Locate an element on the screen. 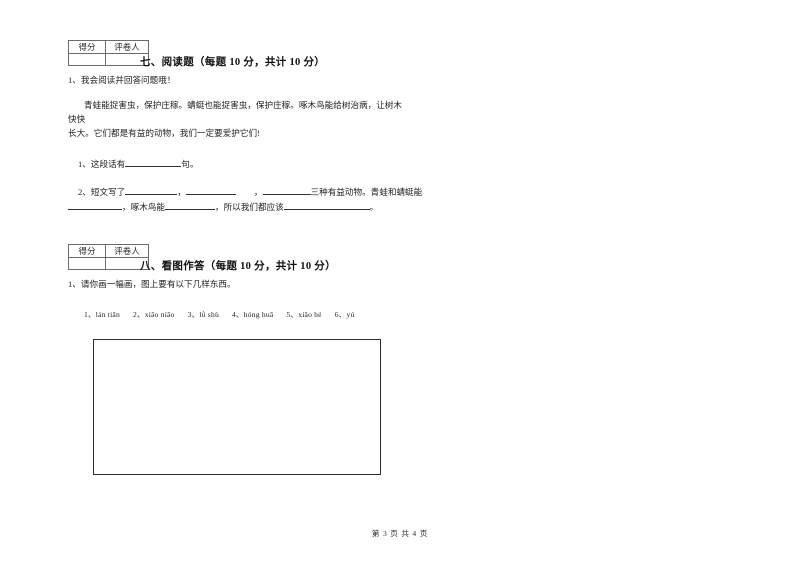 The height and width of the screenshot is (565, 800). question-1-prefix: 1、这段话有 is located at coordinates (102, 164).